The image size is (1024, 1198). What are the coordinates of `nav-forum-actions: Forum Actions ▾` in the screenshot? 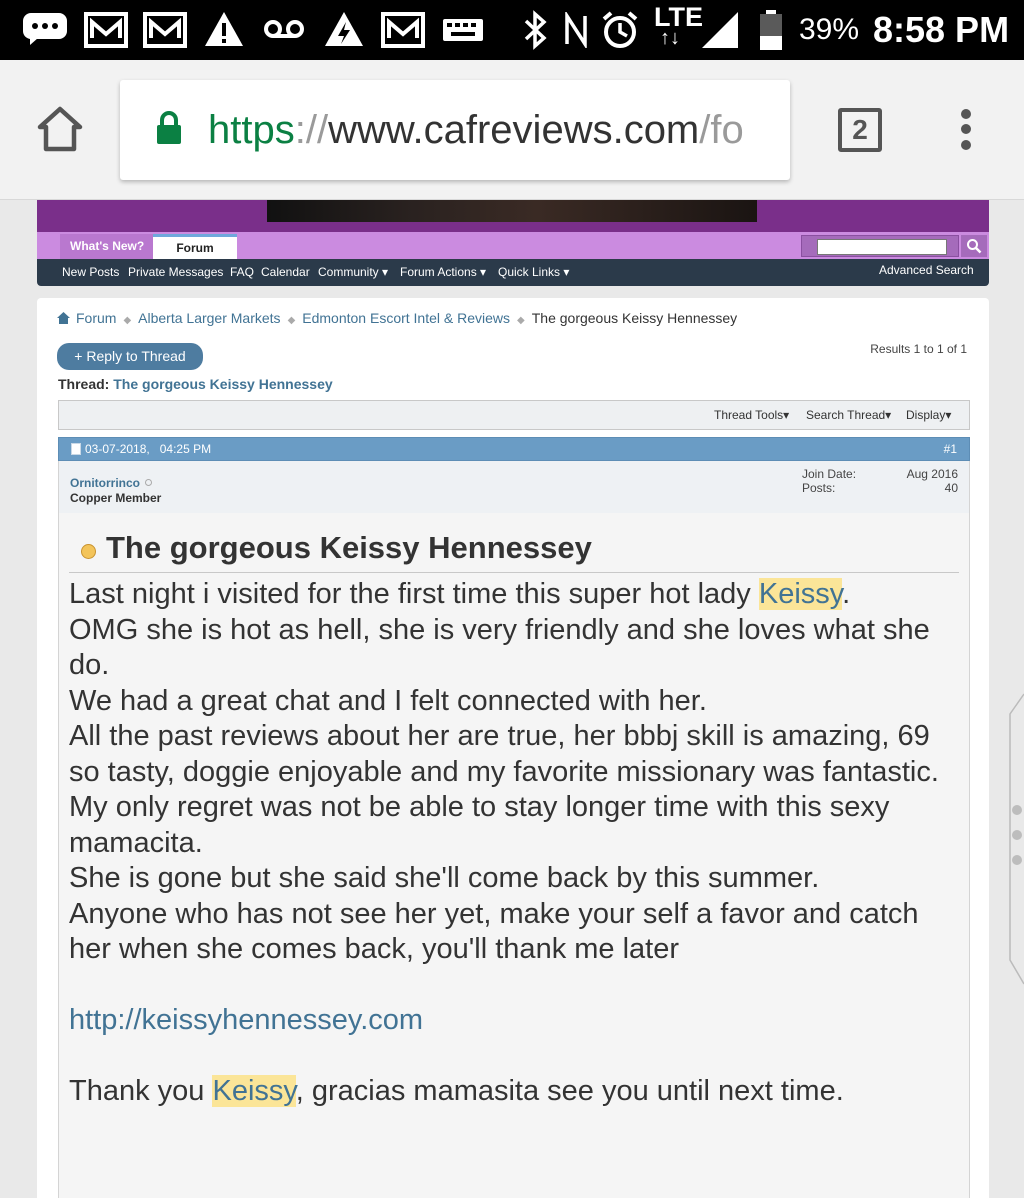 It's located at (443, 272).